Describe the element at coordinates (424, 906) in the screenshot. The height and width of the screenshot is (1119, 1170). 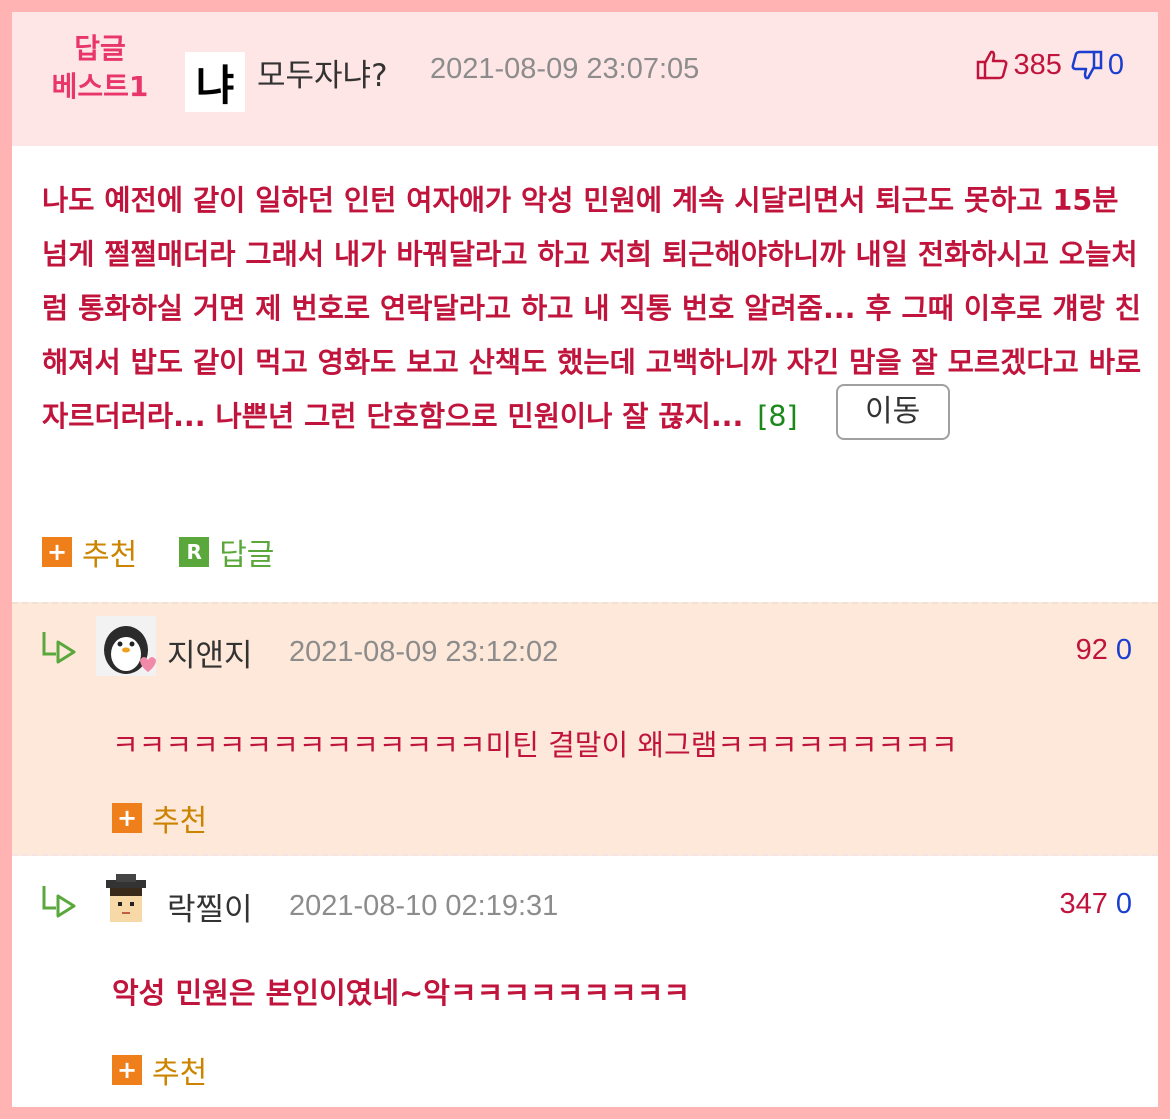
I see `comment-datetime: 2021-08-10 02:19:31` at that location.